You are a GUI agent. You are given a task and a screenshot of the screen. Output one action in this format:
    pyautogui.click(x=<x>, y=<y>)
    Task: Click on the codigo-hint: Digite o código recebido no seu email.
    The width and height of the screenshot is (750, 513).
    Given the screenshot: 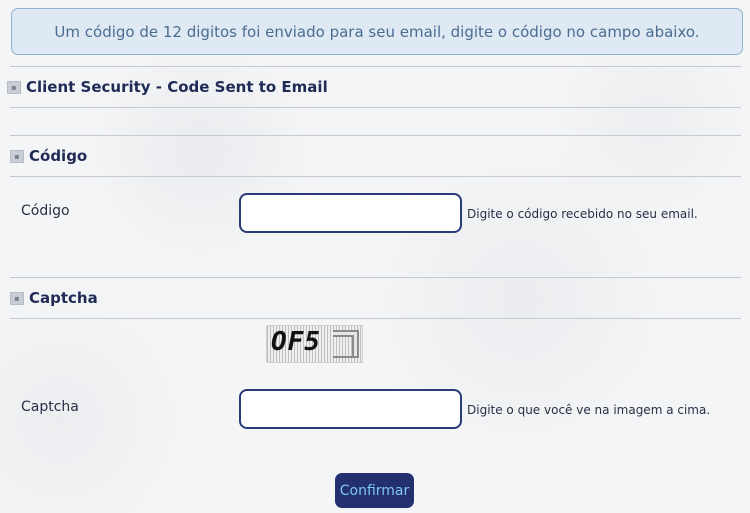 What is the action you would take?
    pyautogui.click(x=582, y=214)
    